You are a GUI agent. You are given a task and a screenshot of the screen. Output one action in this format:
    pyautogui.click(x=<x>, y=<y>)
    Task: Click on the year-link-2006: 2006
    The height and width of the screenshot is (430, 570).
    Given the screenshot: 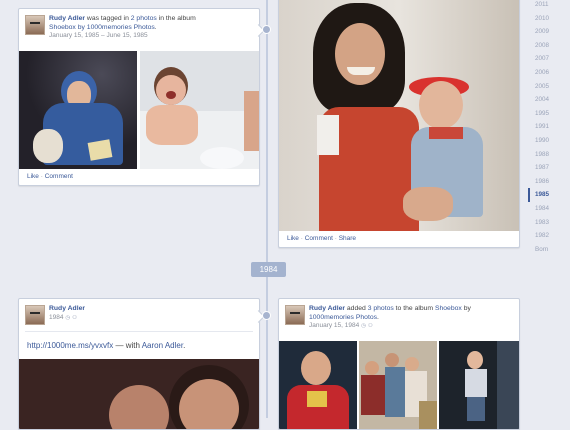 What is the action you would take?
    pyautogui.click(x=549, y=73)
    